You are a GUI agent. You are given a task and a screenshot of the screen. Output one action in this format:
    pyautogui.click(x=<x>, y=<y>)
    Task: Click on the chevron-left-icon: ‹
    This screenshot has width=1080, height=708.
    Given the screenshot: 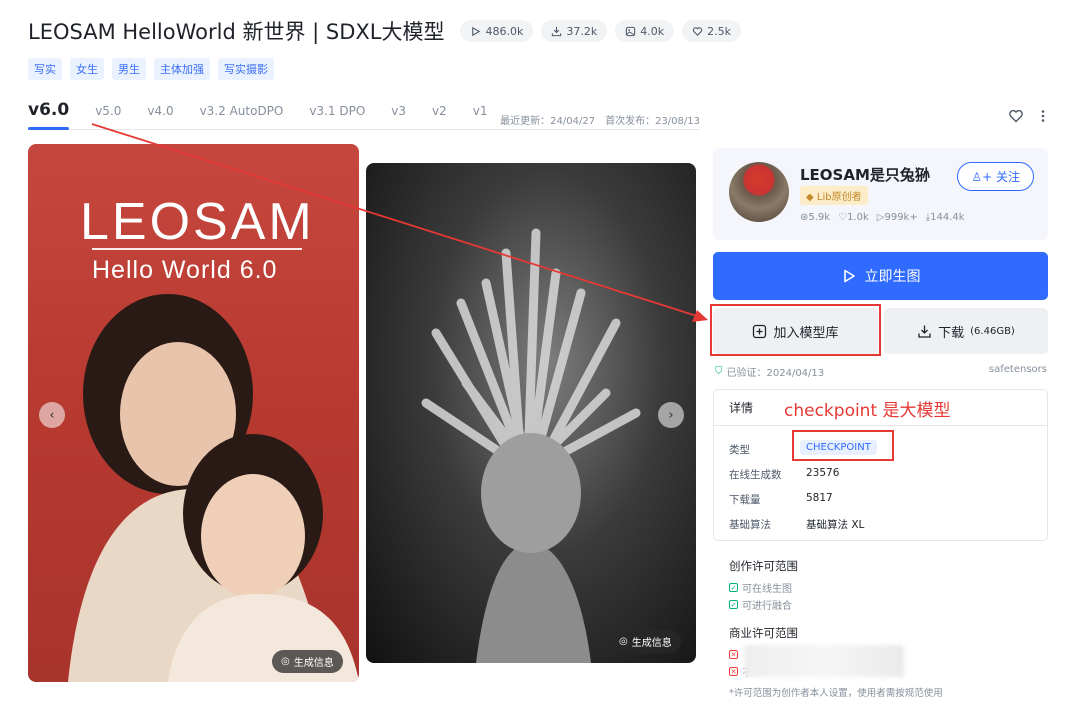 What is the action you would take?
    pyautogui.click(x=52, y=415)
    